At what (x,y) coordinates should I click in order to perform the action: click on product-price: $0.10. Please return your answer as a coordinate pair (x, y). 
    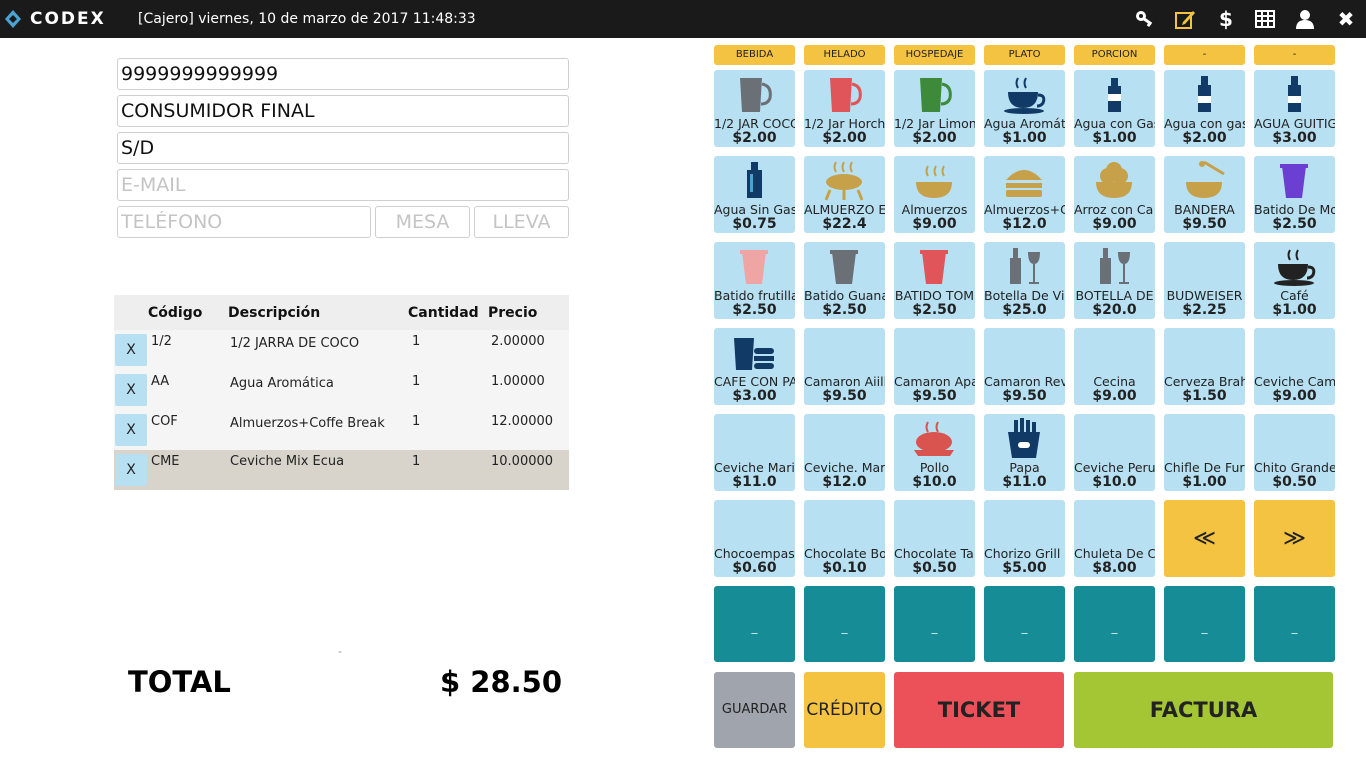
    Looking at the image, I should click on (844, 568).